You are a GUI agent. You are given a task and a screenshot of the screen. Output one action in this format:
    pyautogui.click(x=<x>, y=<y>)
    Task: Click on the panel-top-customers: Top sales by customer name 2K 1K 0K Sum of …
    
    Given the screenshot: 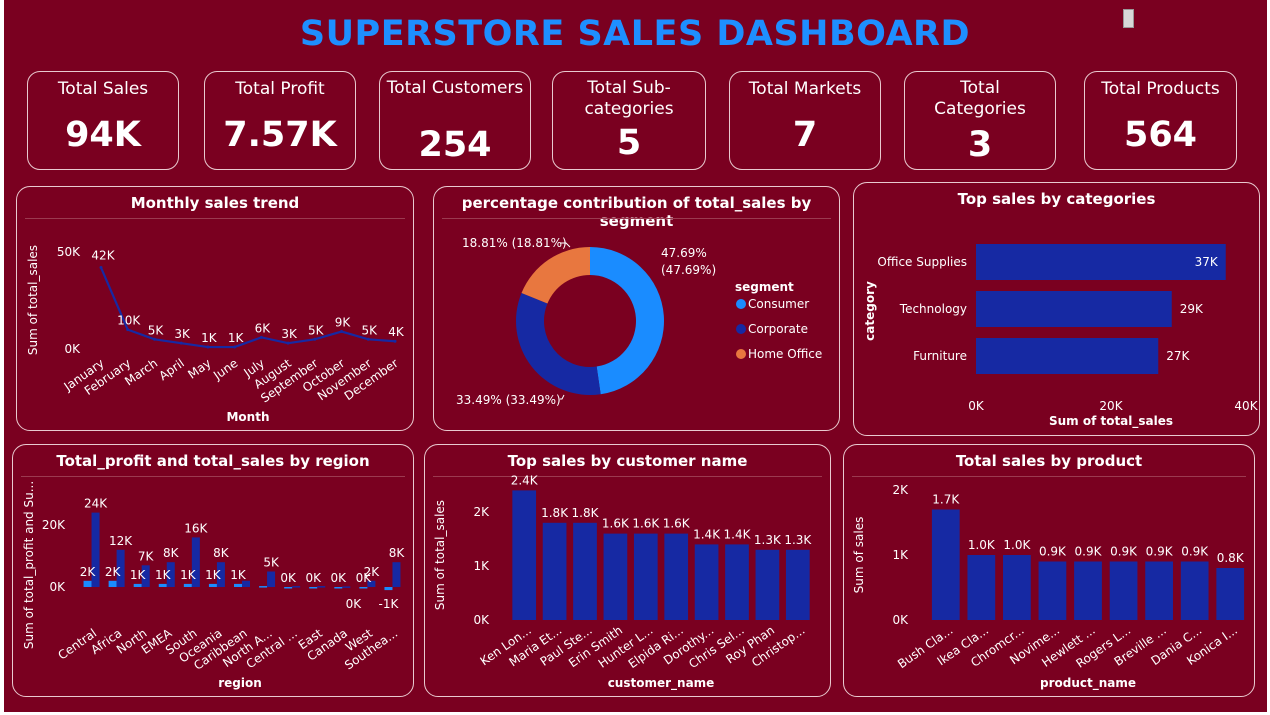 What is the action you would take?
    pyautogui.click(x=627, y=570)
    